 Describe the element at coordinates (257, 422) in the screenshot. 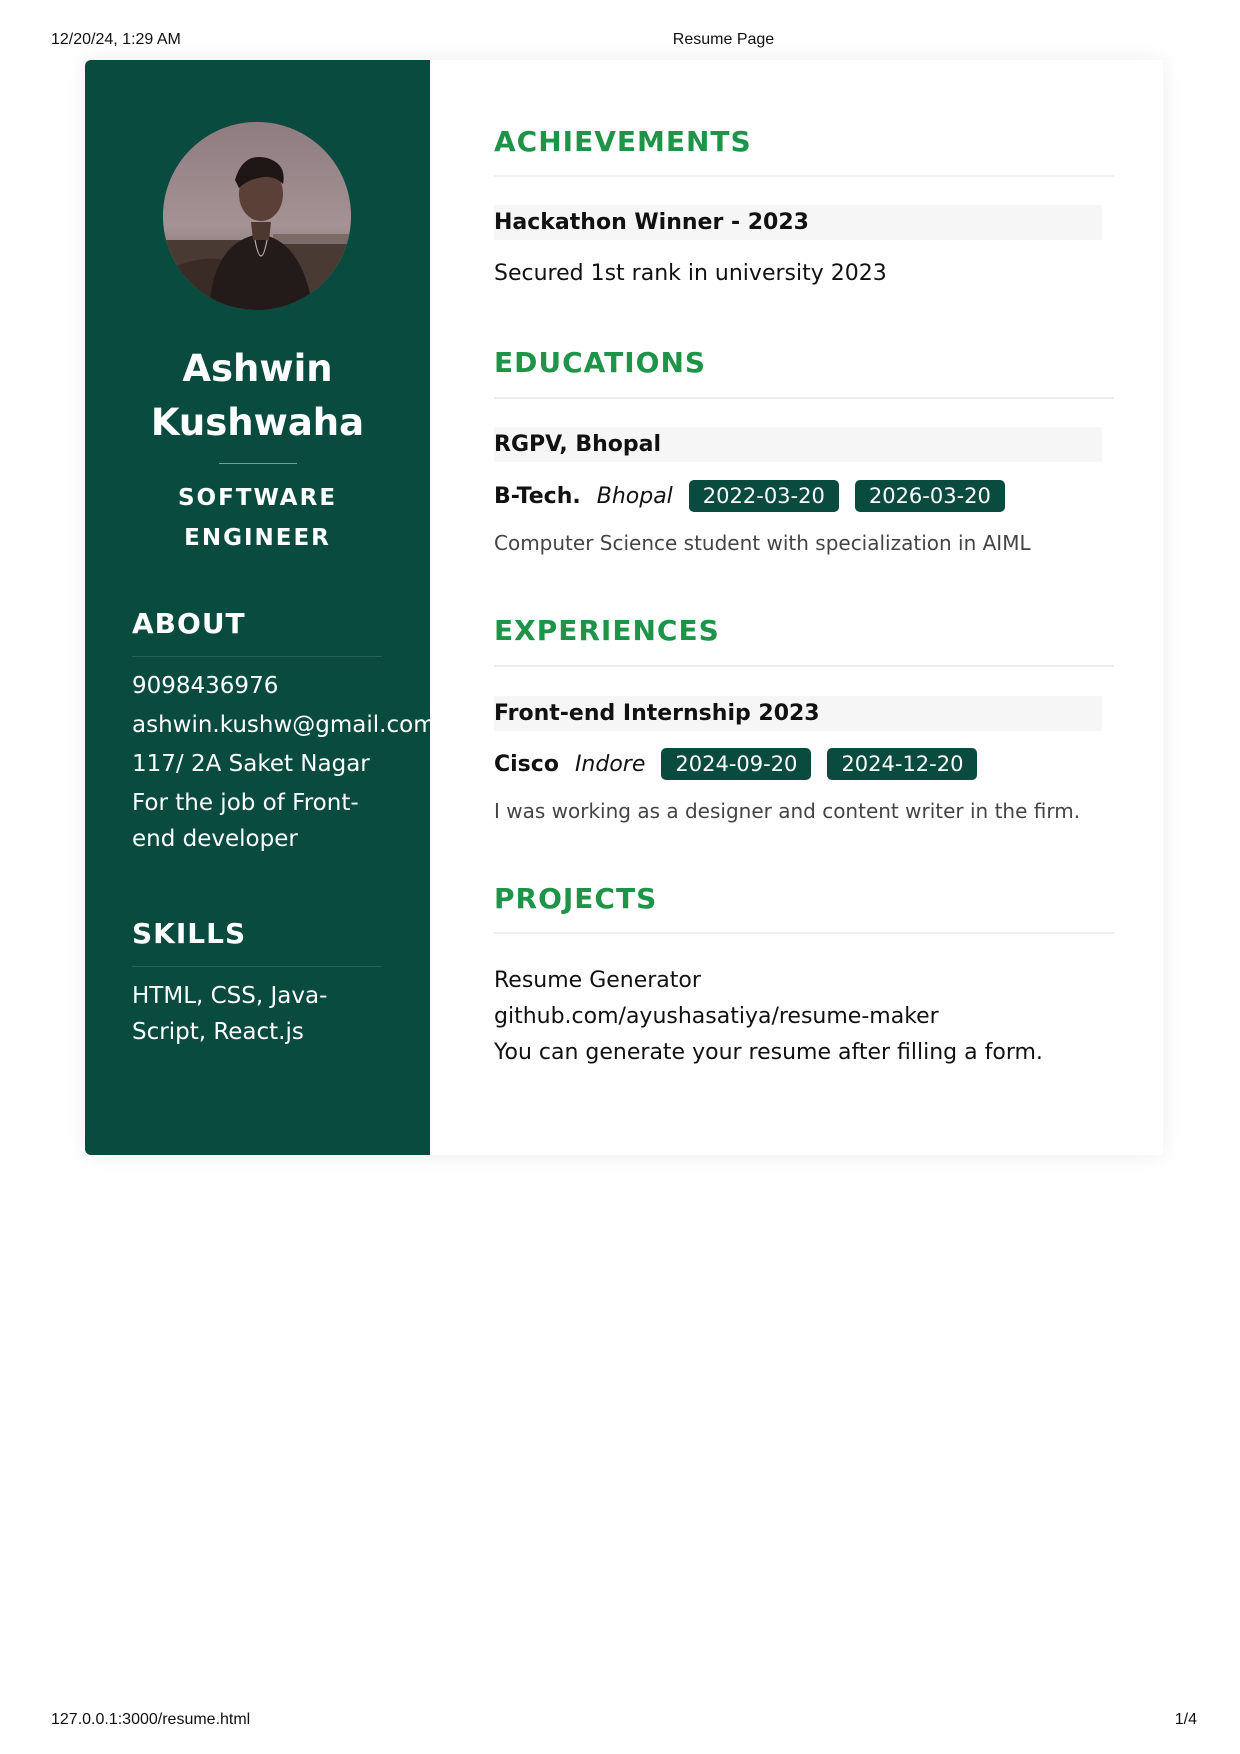

I see `profile-last-name: Kushwaha` at that location.